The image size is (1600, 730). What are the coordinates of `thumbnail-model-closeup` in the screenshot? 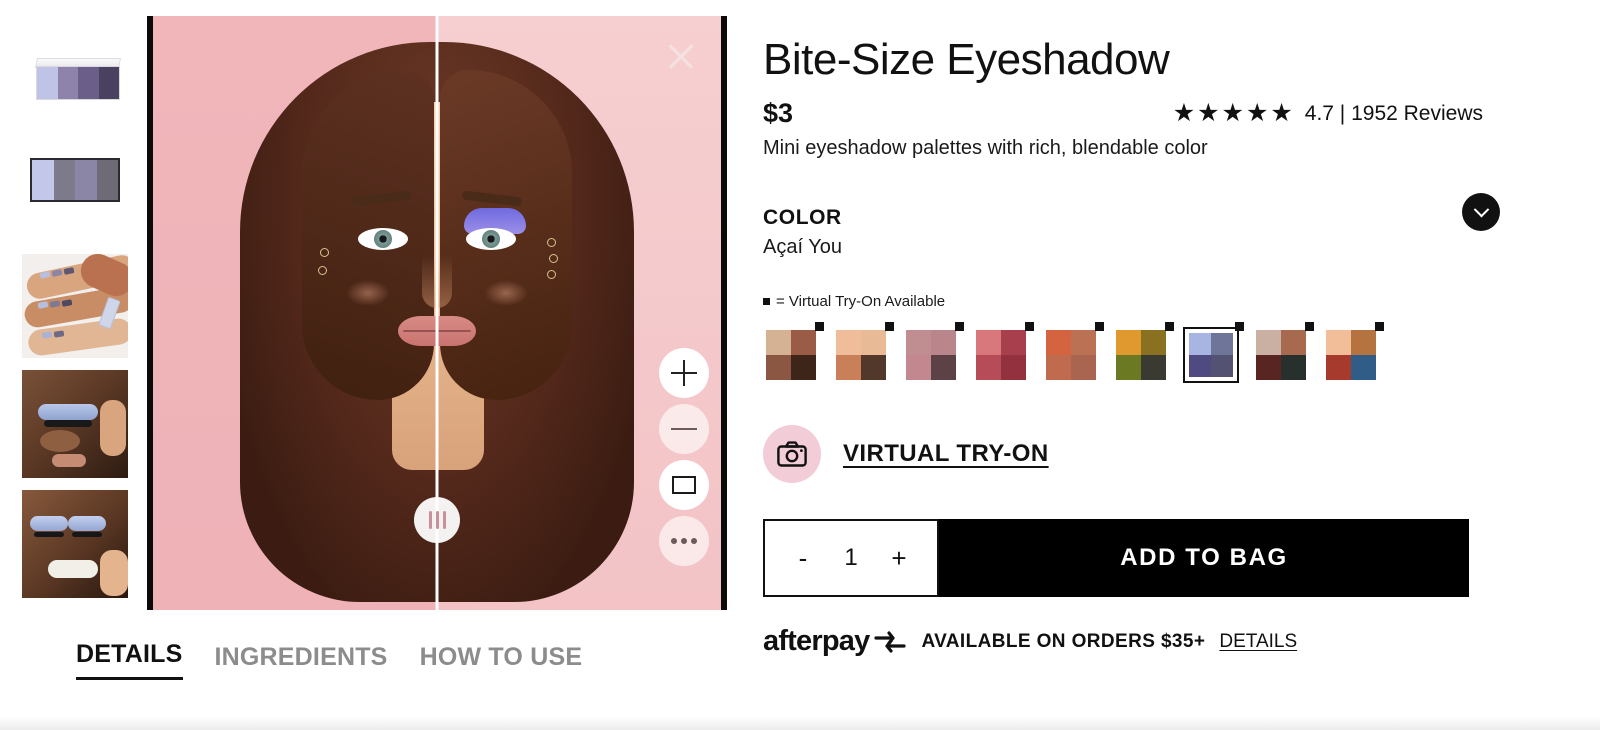 It's located at (75, 424).